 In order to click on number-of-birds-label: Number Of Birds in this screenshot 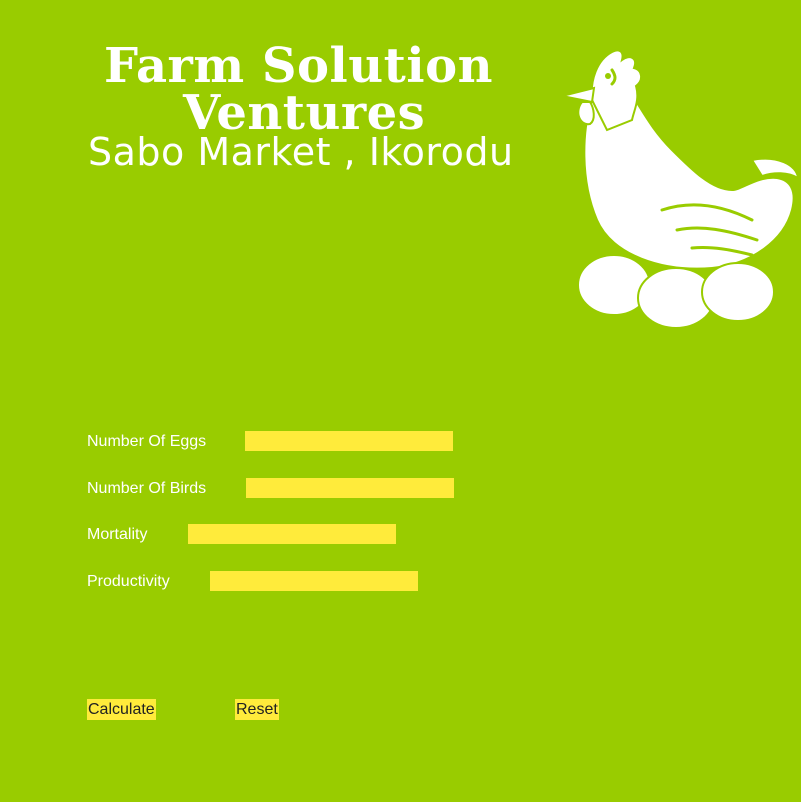, I will do `click(147, 488)`.